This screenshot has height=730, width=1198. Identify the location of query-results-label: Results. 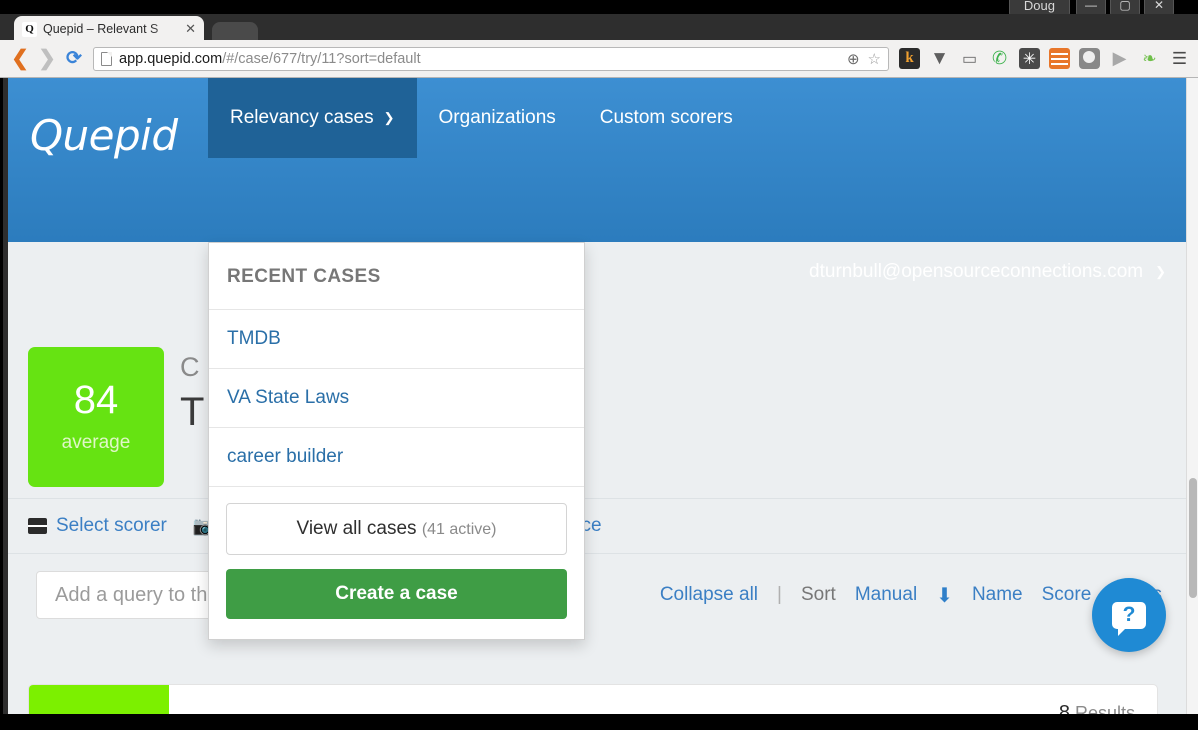
(1104, 708).